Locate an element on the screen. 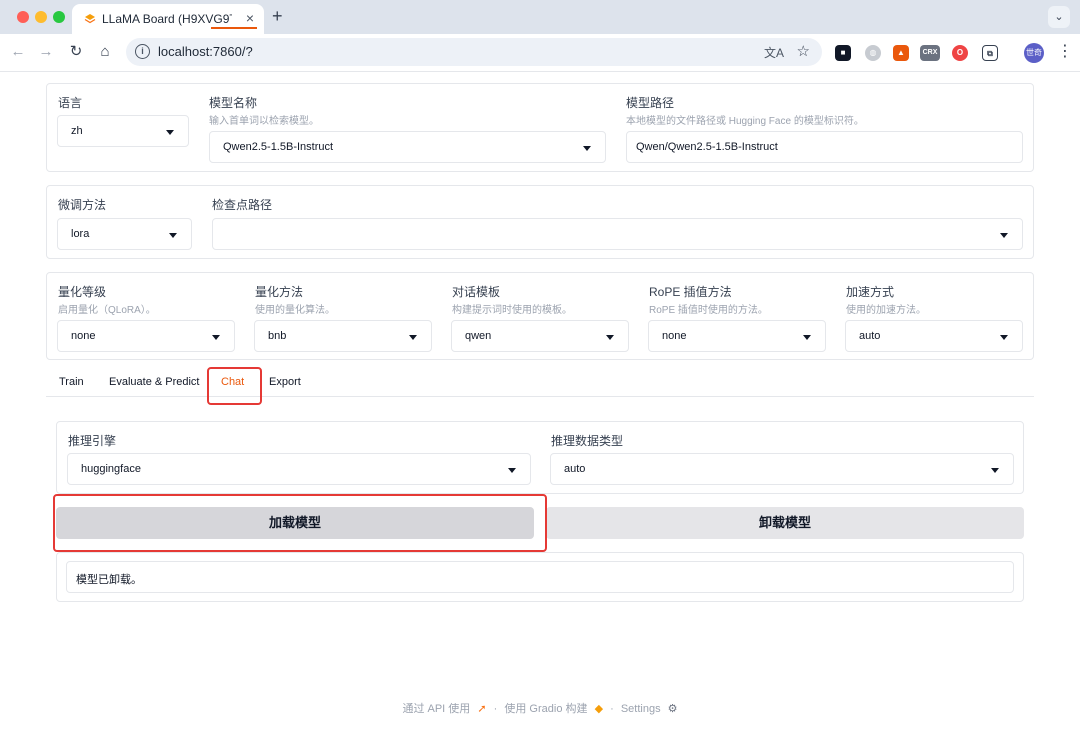 Image resolution: width=1080 pixels, height=729 pixels. rope-scaling-hint: RoPE 插值时使用的方法。 is located at coordinates (708, 310).